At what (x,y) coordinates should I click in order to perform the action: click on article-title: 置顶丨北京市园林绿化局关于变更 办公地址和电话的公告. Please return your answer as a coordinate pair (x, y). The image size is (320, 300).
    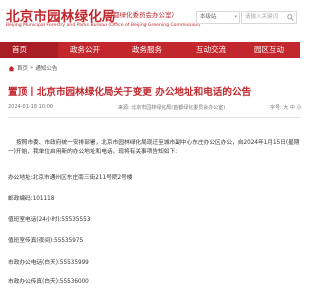
    Looking at the image, I should click on (130, 92).